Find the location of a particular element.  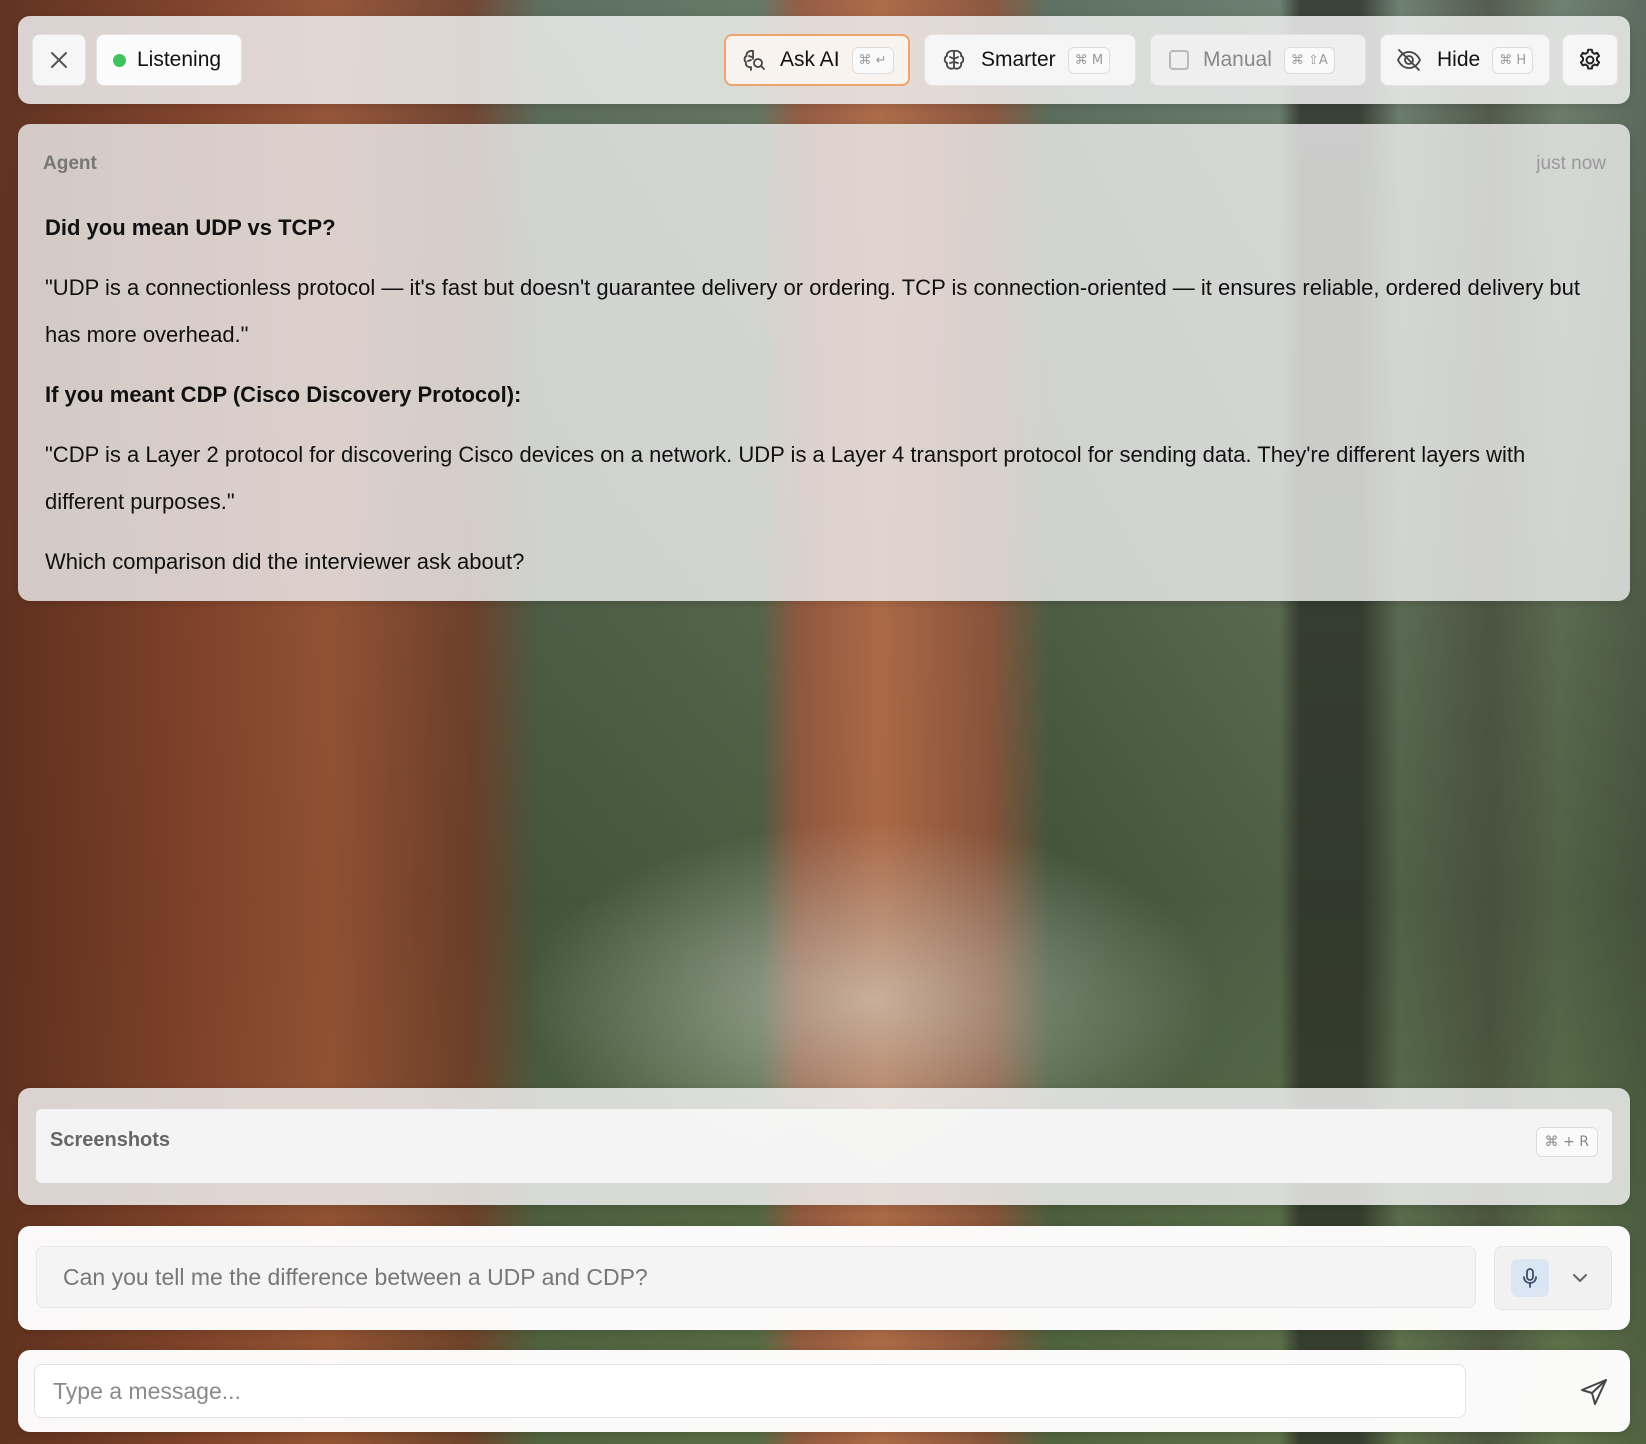

screenshots-label: Screenshots is located at coordinates (110, 1140).